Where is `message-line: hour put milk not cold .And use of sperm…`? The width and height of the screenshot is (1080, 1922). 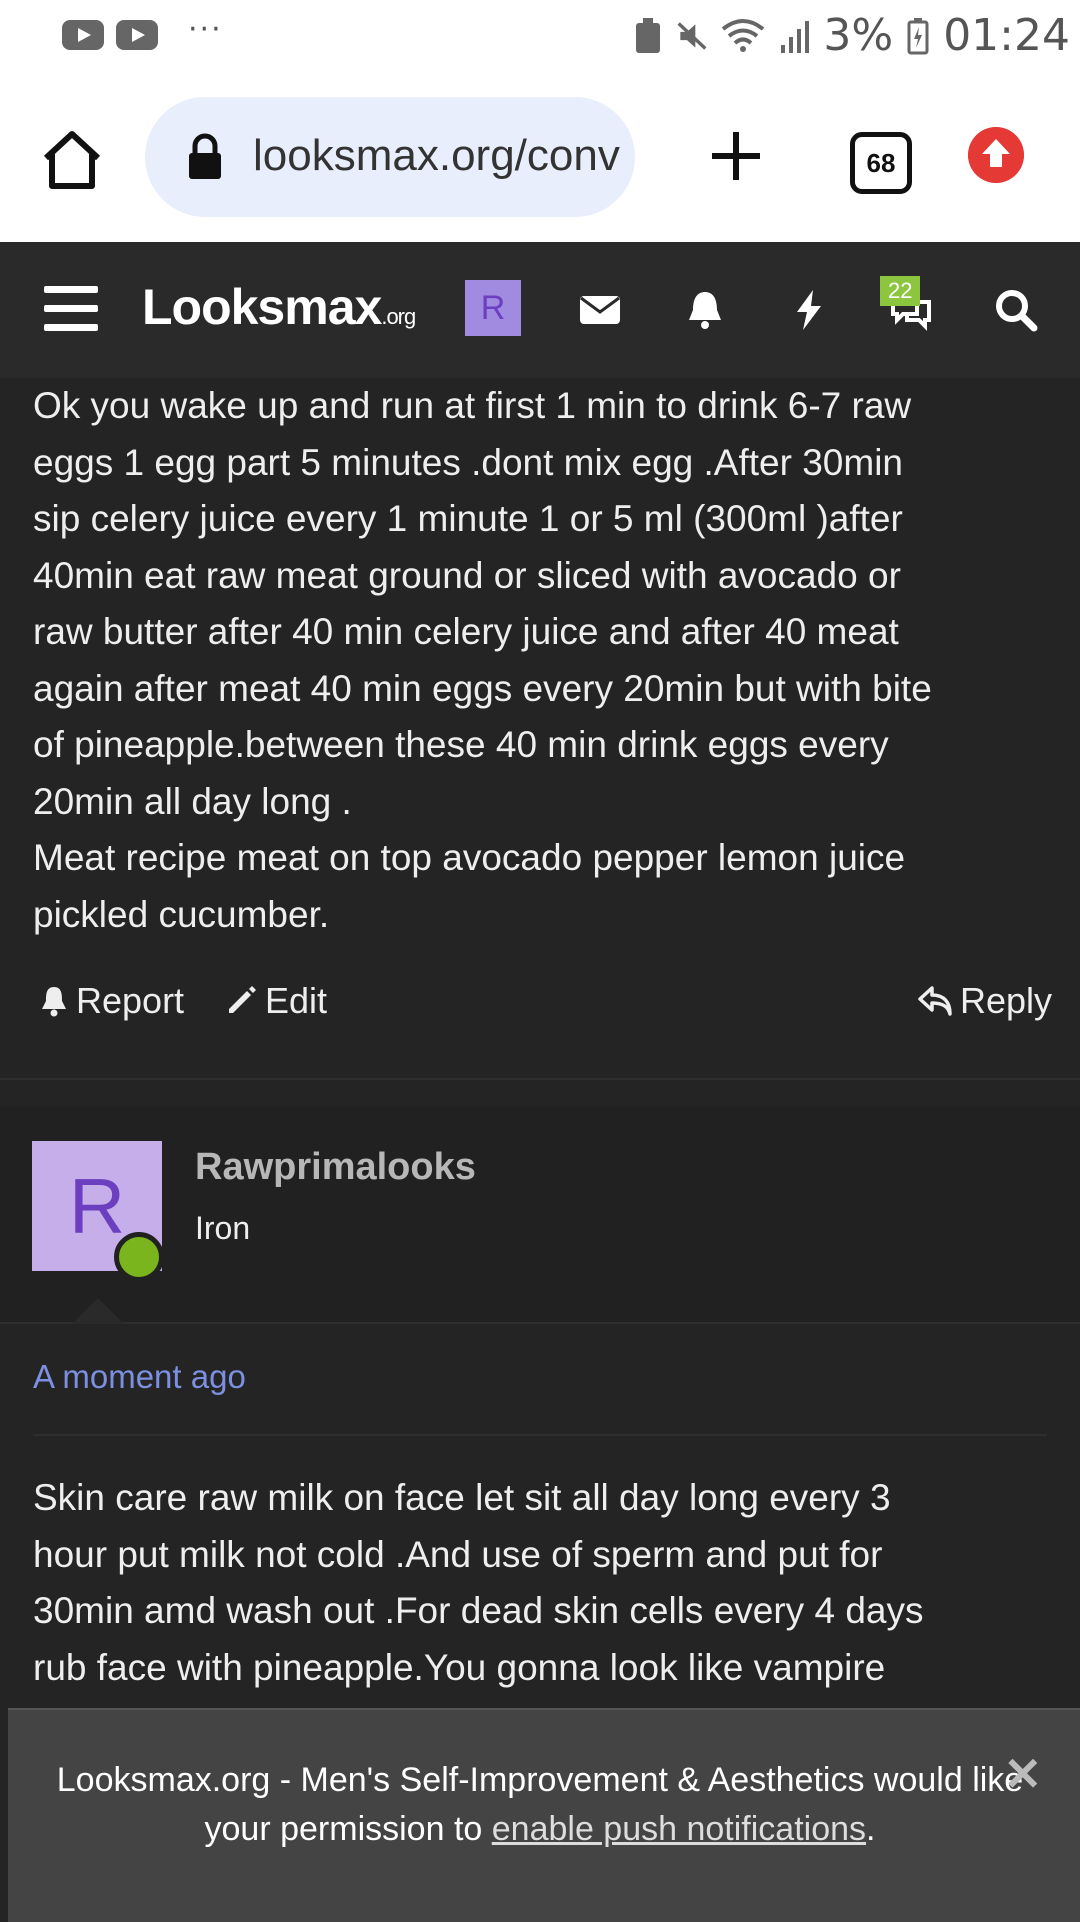
message-line: hour put milk not cold .And use of sperm… is located at coordinates (458, 1554).